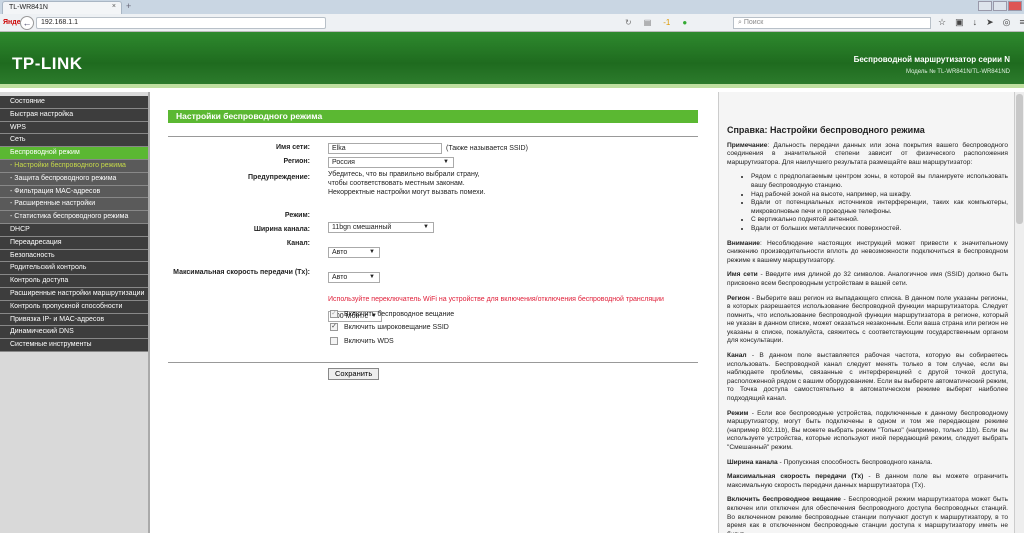 The height and width of the screenshot is (533, 1024). What do you see at coordinates (959, 22) in the screenshot?
I see `bookmarks-icon: ▣` at bounding box center [959, 22].